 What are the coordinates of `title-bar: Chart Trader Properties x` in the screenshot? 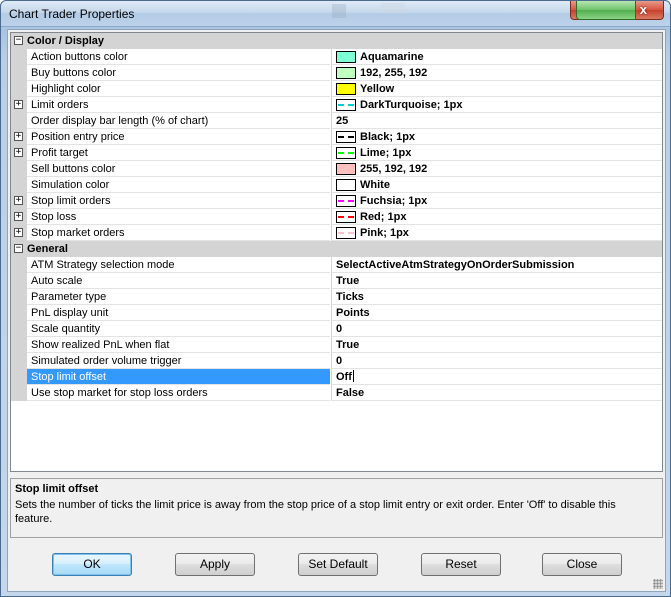 It's located at (335, 14).